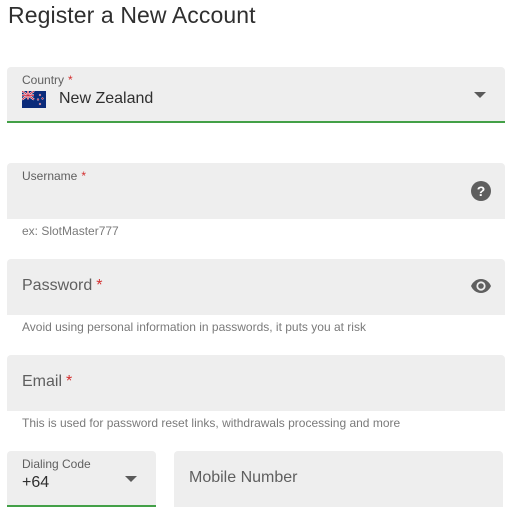 The image size is (510, 514). Describe the element at coordinates (481, 286) in the screenshot. I see `eye-icon` at that location.